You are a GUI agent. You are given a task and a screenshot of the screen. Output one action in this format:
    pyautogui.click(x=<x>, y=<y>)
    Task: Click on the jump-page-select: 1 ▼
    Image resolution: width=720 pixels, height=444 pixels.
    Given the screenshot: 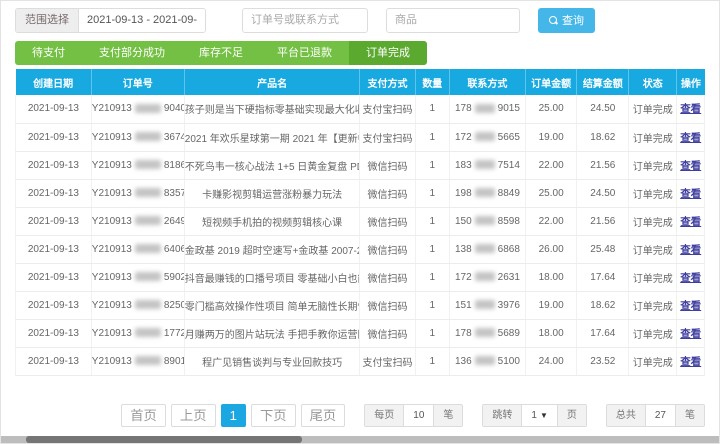 What is the action you would take?
    pyautogui.click(x=540, y=415)
    